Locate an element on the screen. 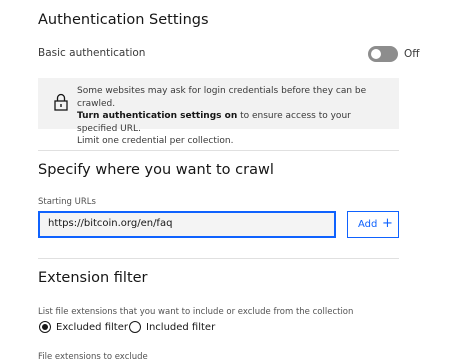  auth-settings-title: Authentication Settings is located at coordinates (123, 20).